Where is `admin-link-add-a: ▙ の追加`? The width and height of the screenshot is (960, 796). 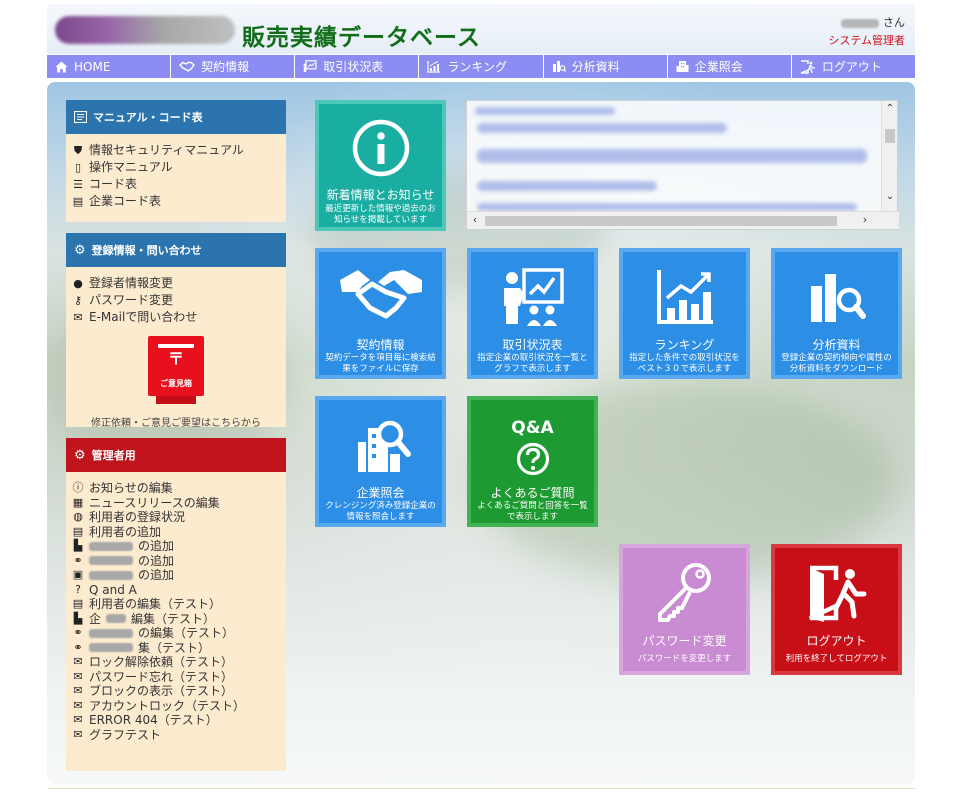
admin-link-add-a: ▙ の追加 is located at coordinates (176, 546).